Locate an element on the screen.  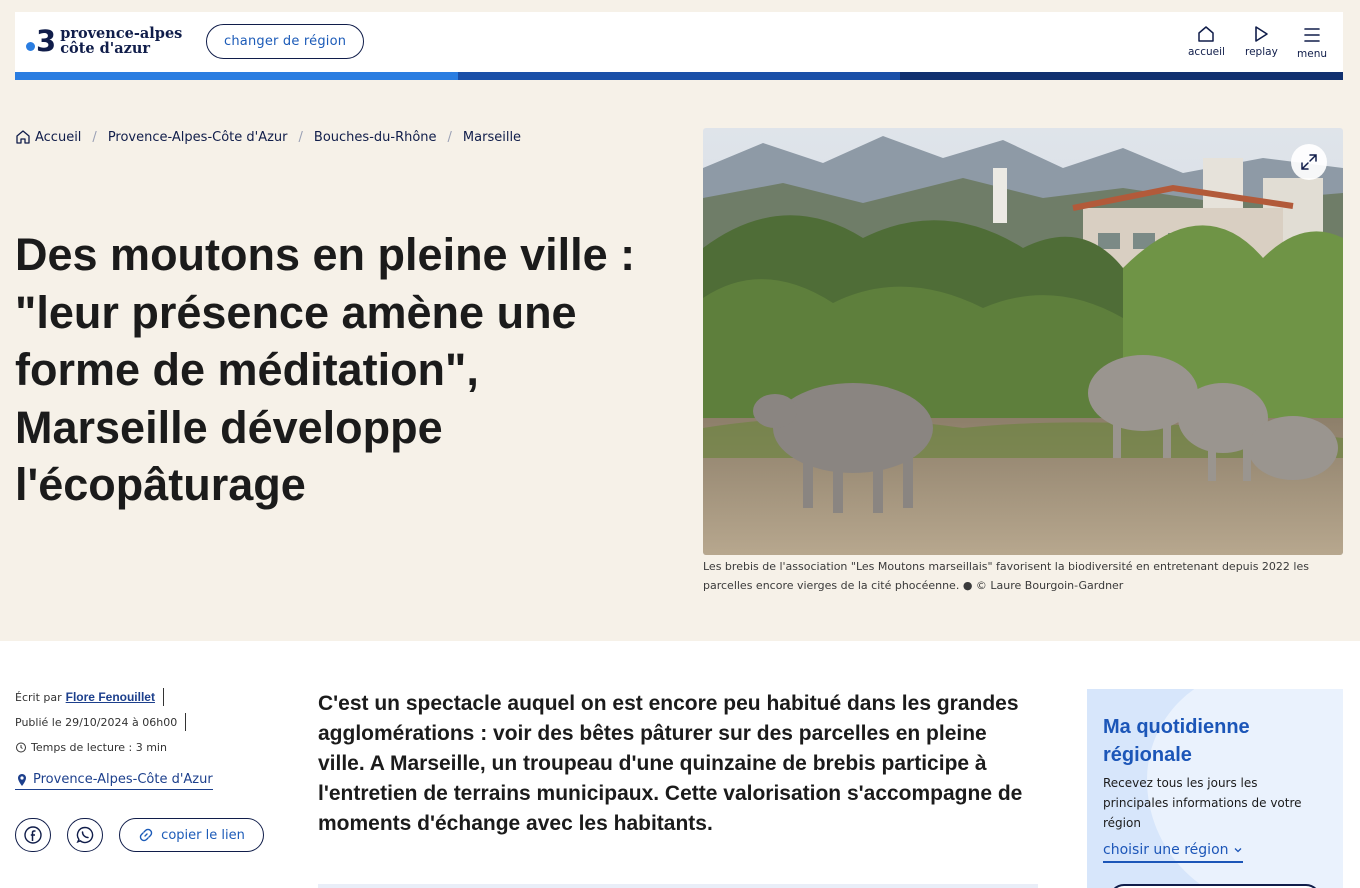
breadcrumb-item-city: Marseille is located at coordinates (492, 137).